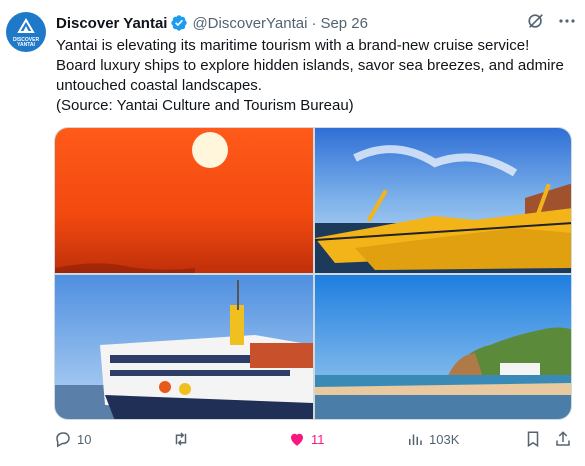 Image resolution: width=585 pixels, height=466 pixels. What do you see at coordinates (318, 439) in the screenshot?
I see `like-count: 11` at bounding box center [318, 439].